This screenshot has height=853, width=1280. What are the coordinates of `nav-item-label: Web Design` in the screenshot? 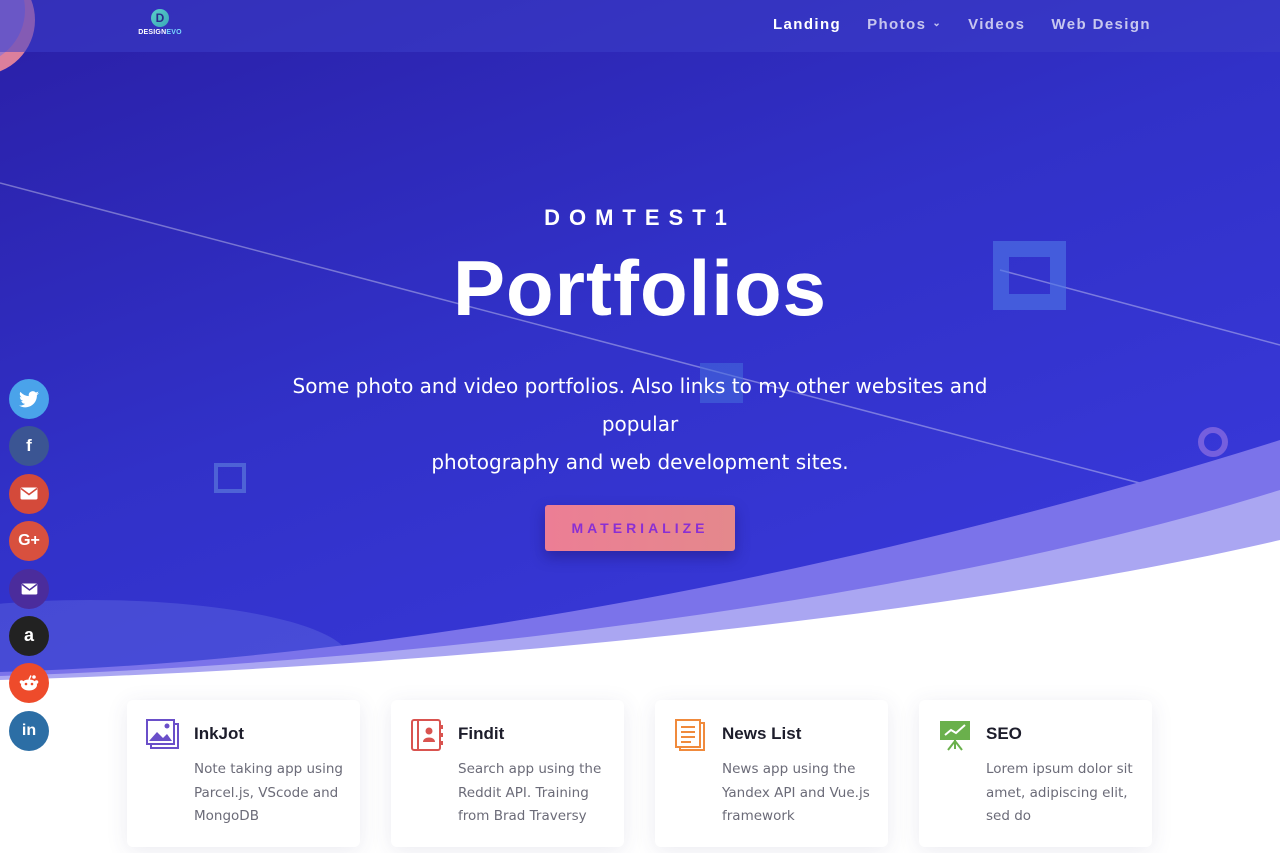 It's located at (1101, 24).